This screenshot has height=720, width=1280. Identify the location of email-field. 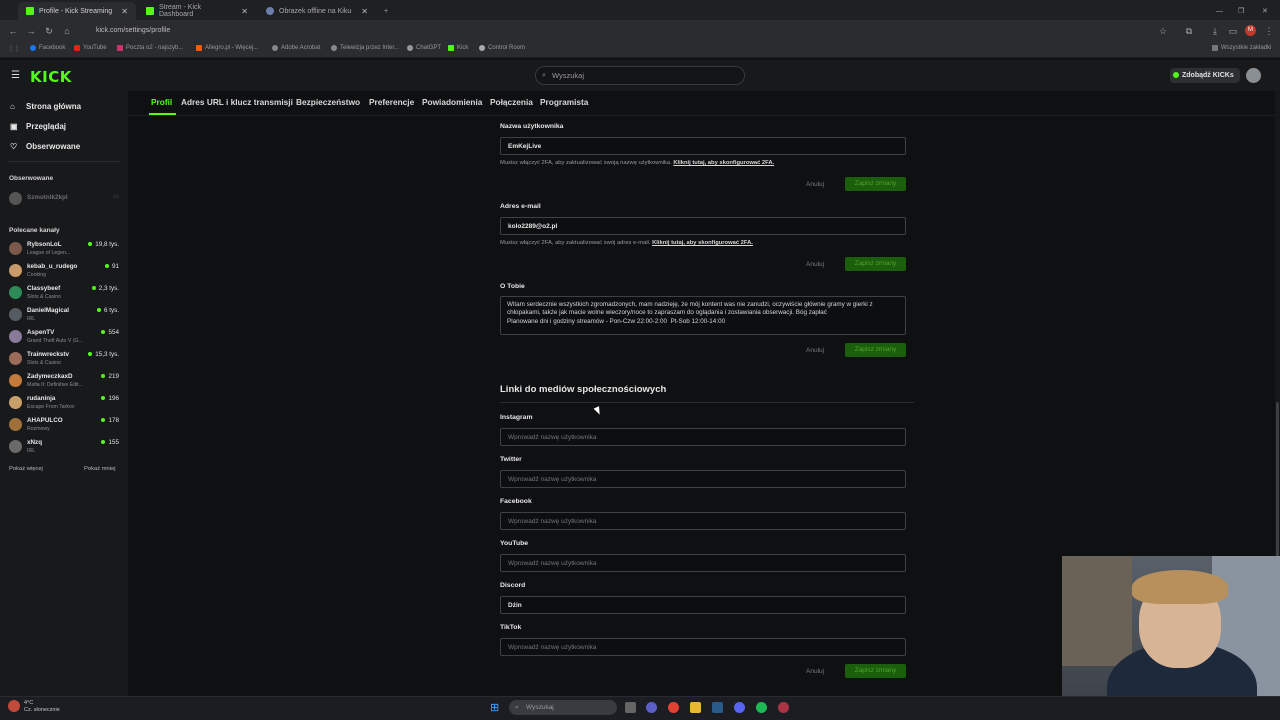
(703, 226).